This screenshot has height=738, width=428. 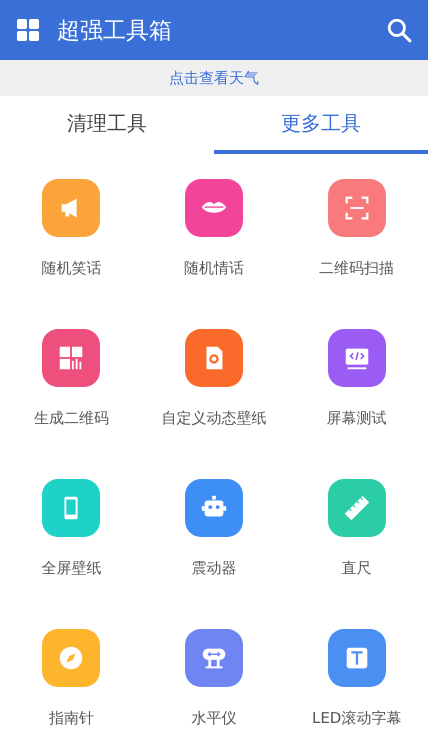 What do you see at coordinates (214, 268) in the screenshot?
I see `tool-label: 随机情话` at bounding box center [214, 268].